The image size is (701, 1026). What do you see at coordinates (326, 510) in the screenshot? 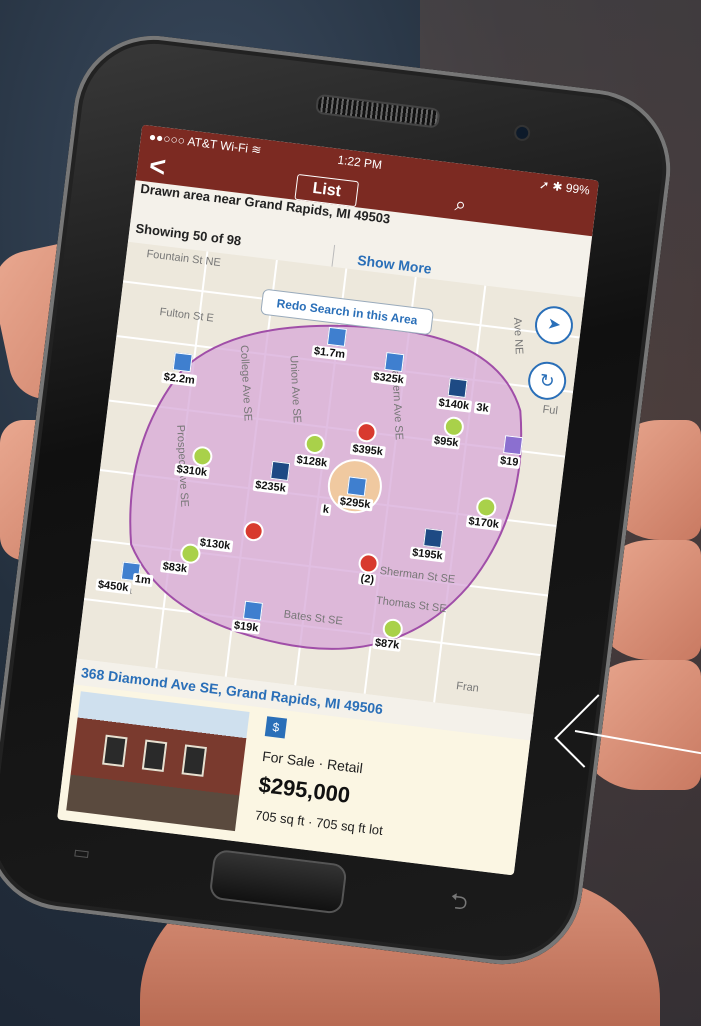
I see `price-label: k` at bounding box center [326, 510].